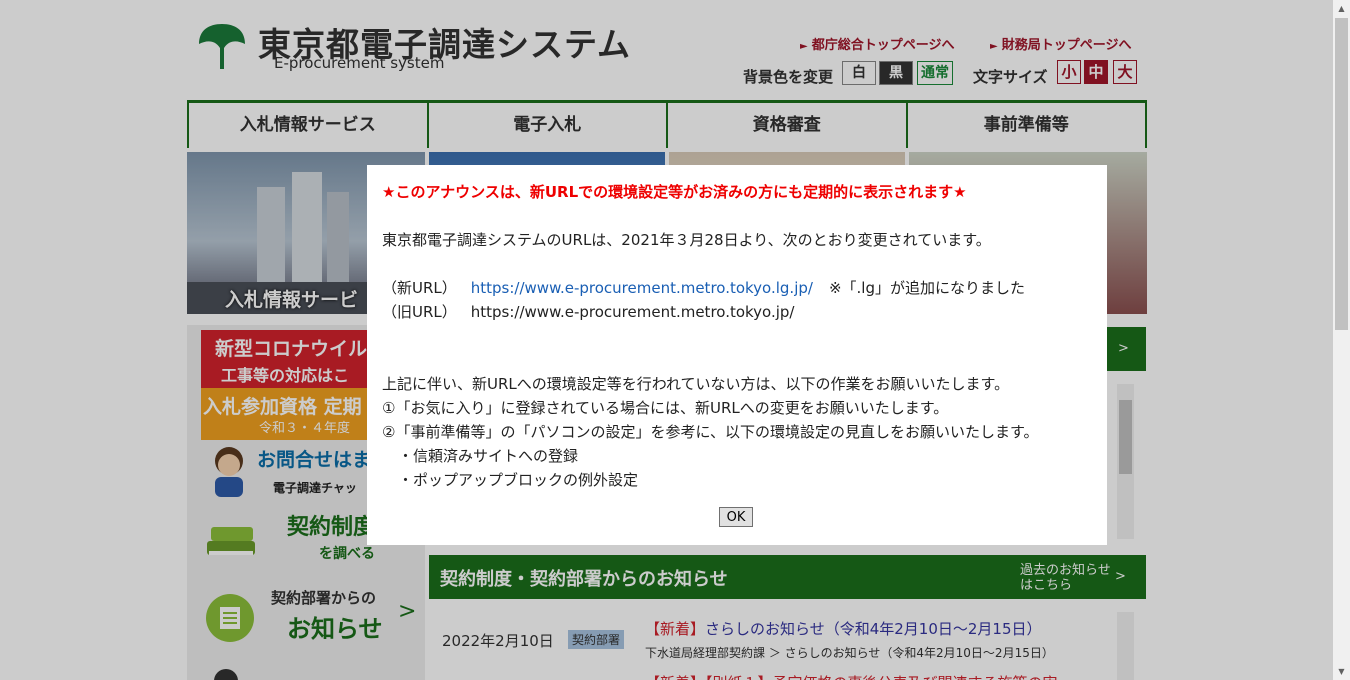 The image size is (1350, 680). I want to click on page-scrollbar-thumb, so click(1341, 174).